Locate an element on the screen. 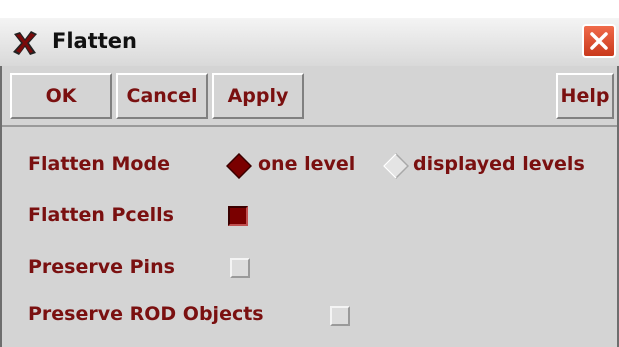 The image size is (619, 347). flatten-mode-label: Flatten Mode is located at coordinates (99, 164).